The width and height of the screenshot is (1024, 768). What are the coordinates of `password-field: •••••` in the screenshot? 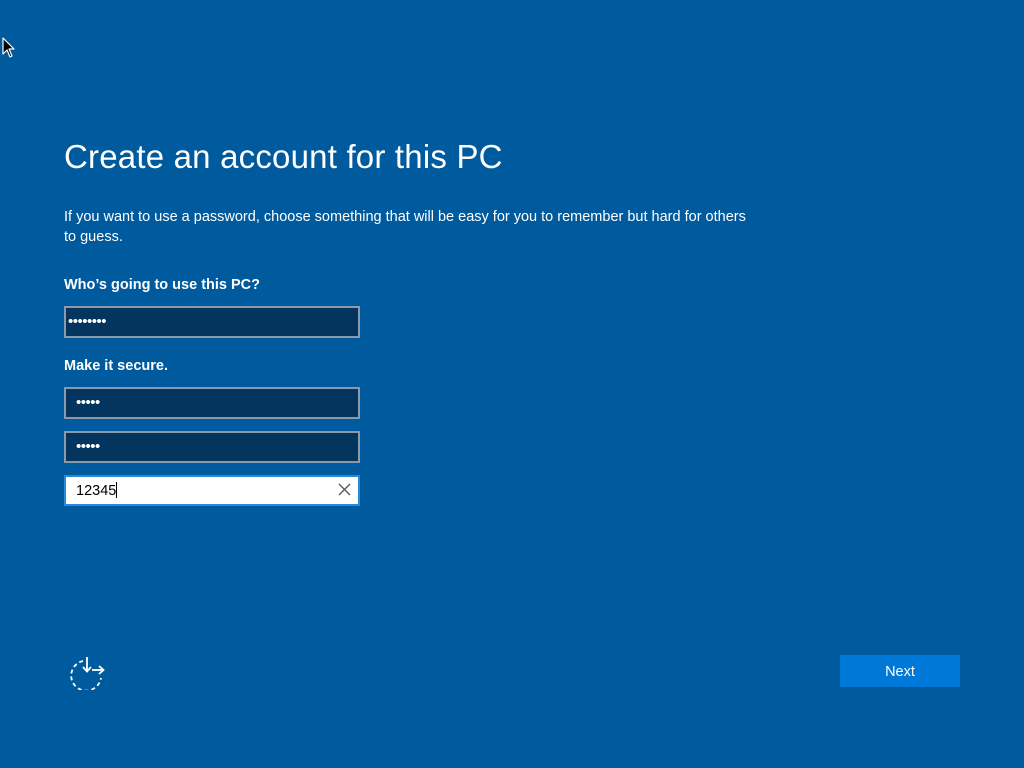 It's located at (212, 403).